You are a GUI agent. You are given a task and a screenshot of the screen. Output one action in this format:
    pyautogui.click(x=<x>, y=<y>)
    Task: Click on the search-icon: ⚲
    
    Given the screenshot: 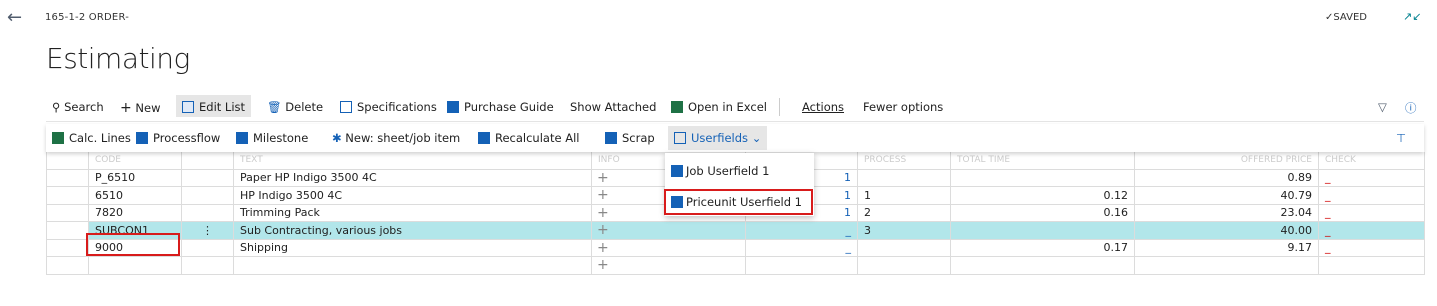 What is the action you would take?
    pyautogui.click(x=56, y=107)
    